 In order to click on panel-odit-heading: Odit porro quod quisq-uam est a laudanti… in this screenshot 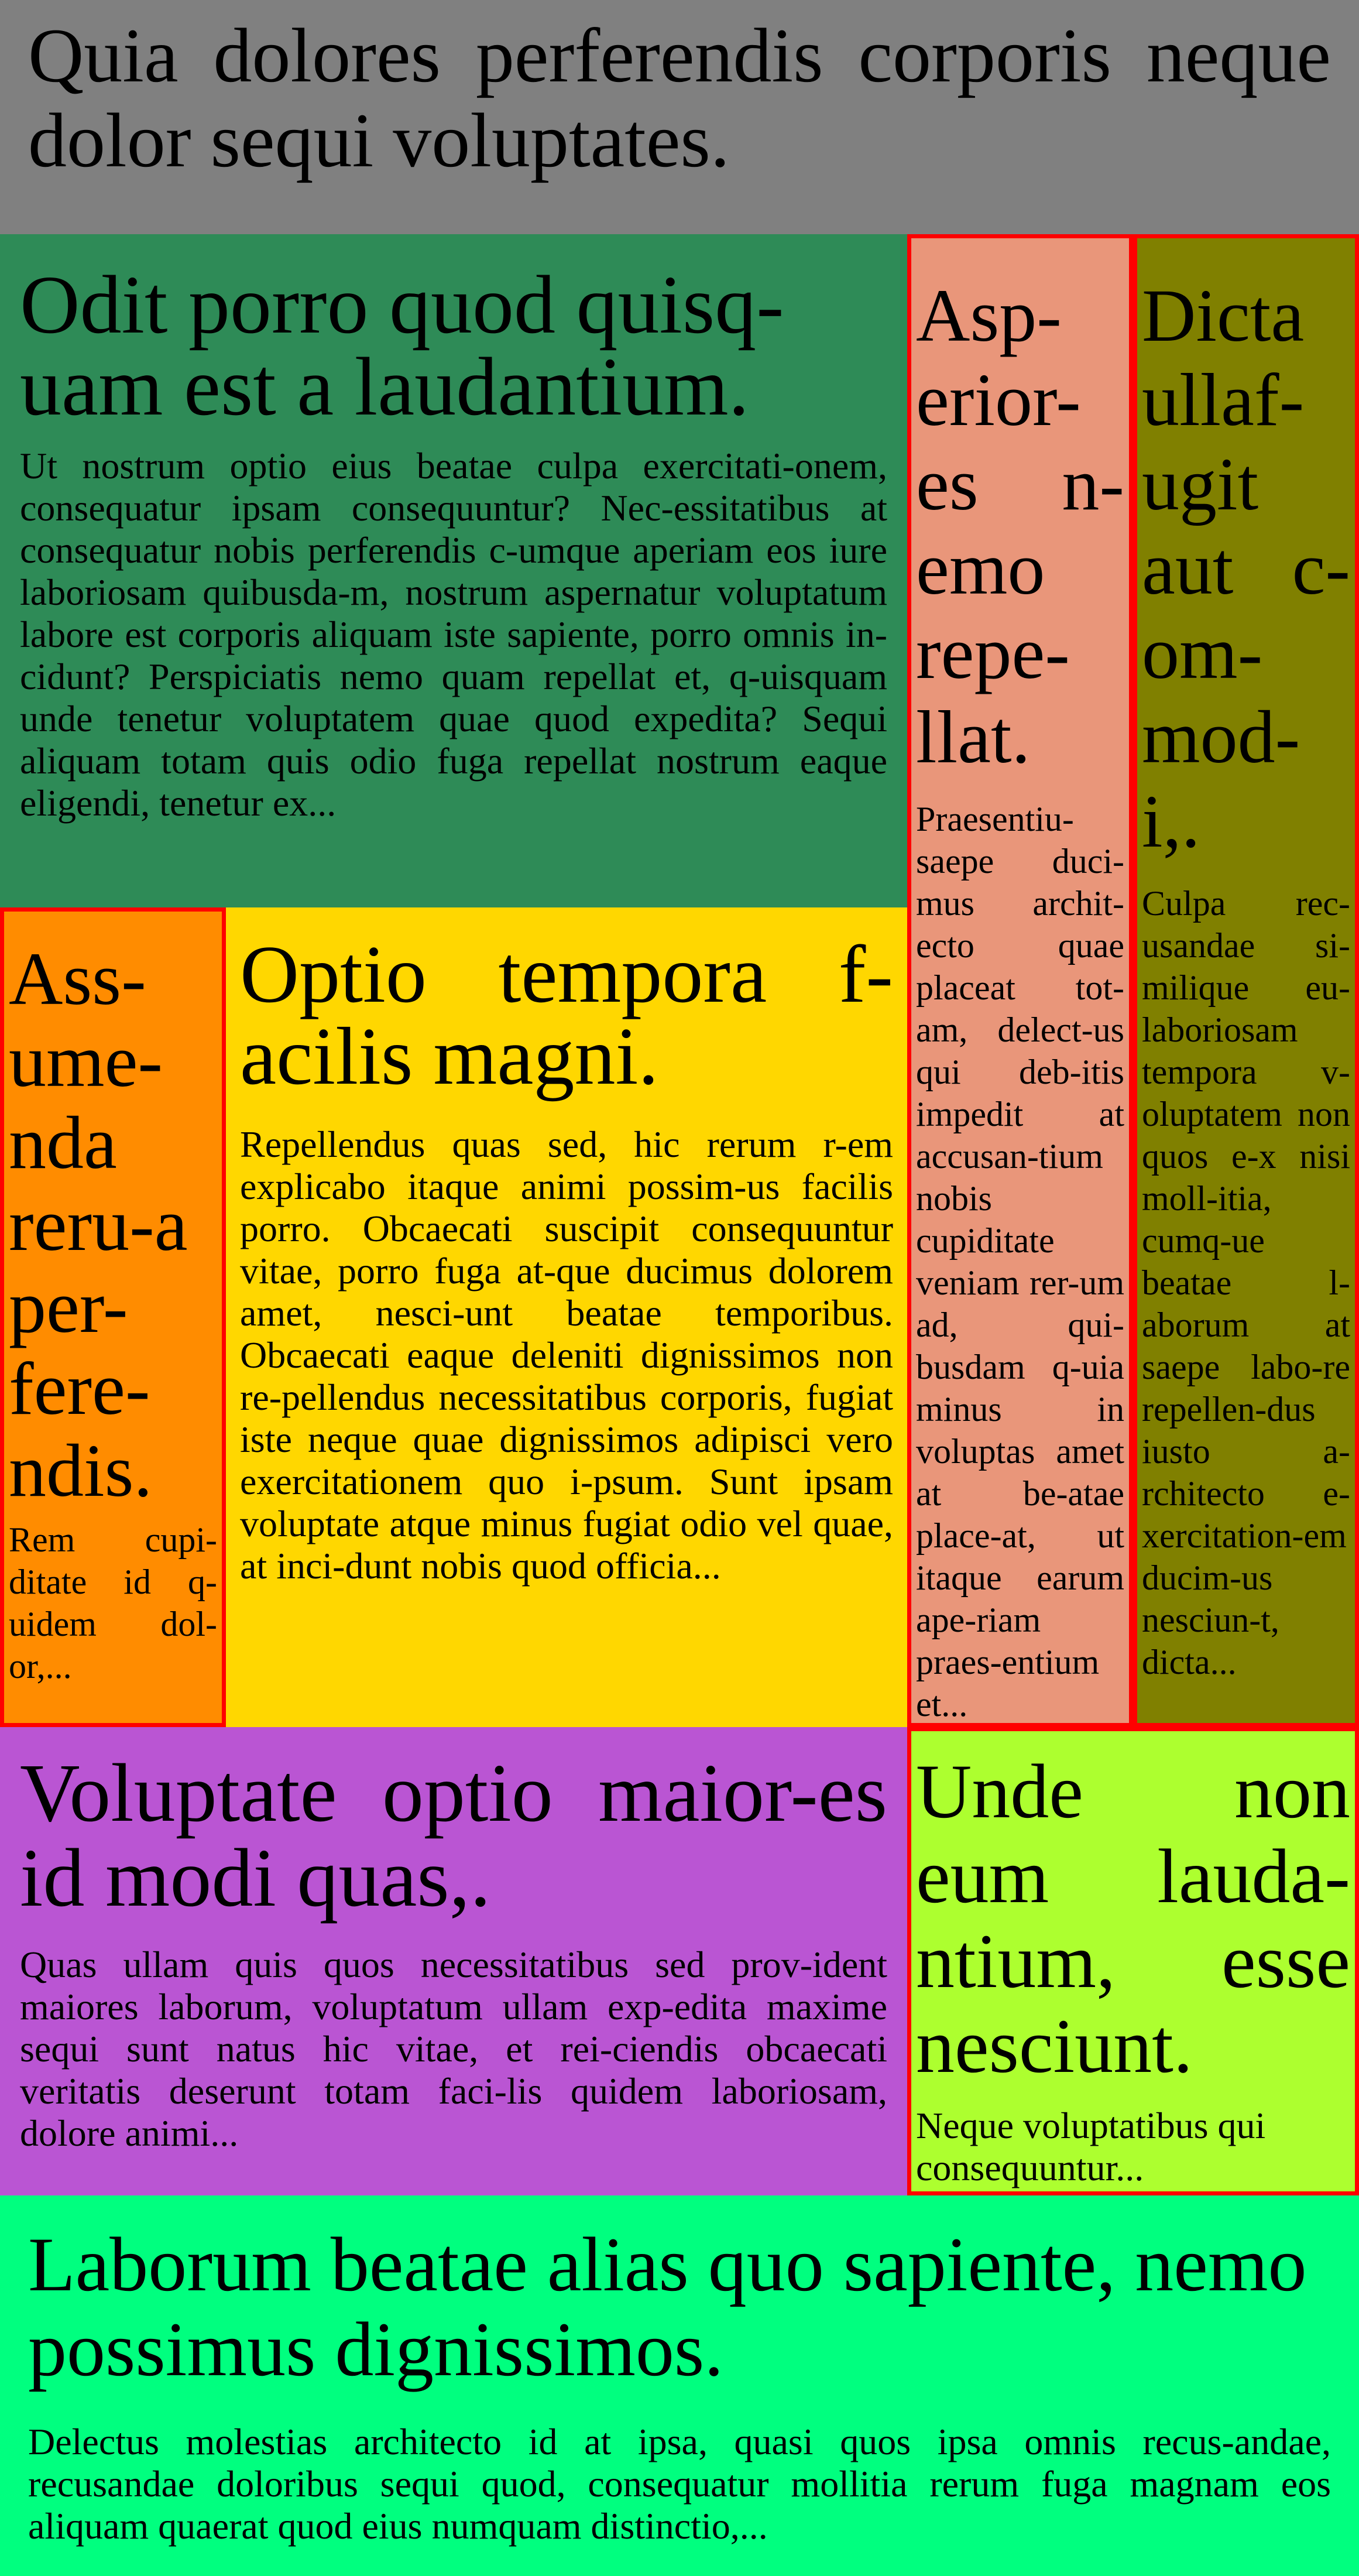, I will do `click(402, 345)`.